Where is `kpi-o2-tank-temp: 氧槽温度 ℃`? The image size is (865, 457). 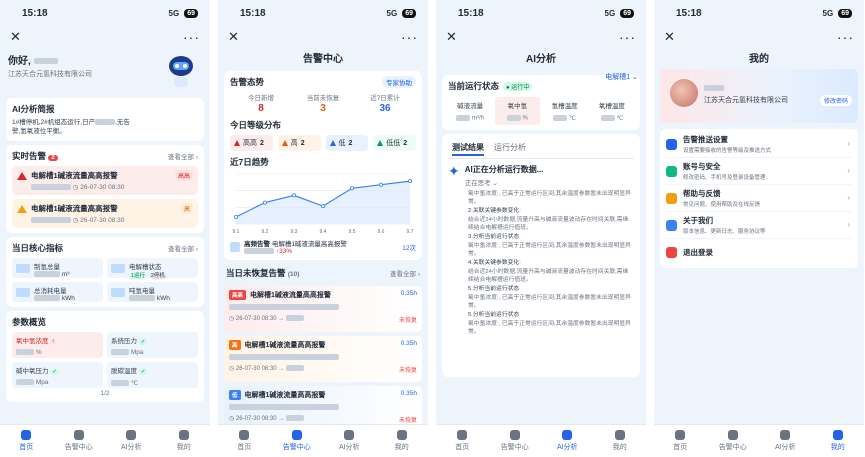
kpi-o2-tank-temp: 氧槽温度 ℃ is located at coordinates (612, 111).